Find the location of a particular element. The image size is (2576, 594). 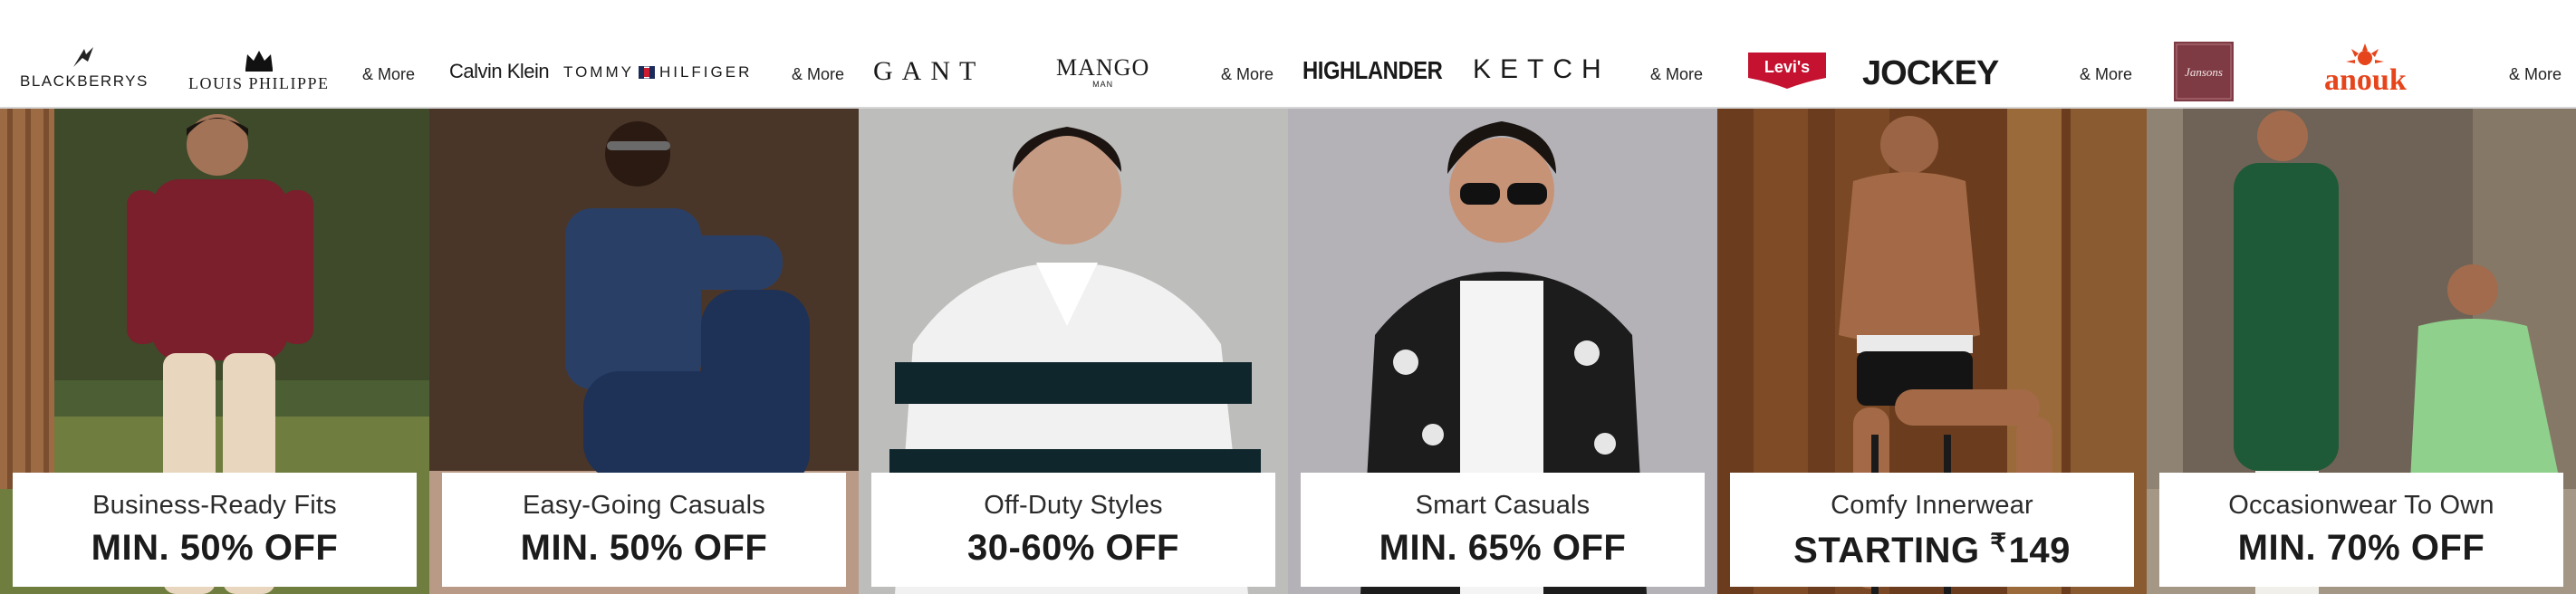

jockey-logo: JOCKEY is located at coordinates (1930, 73).